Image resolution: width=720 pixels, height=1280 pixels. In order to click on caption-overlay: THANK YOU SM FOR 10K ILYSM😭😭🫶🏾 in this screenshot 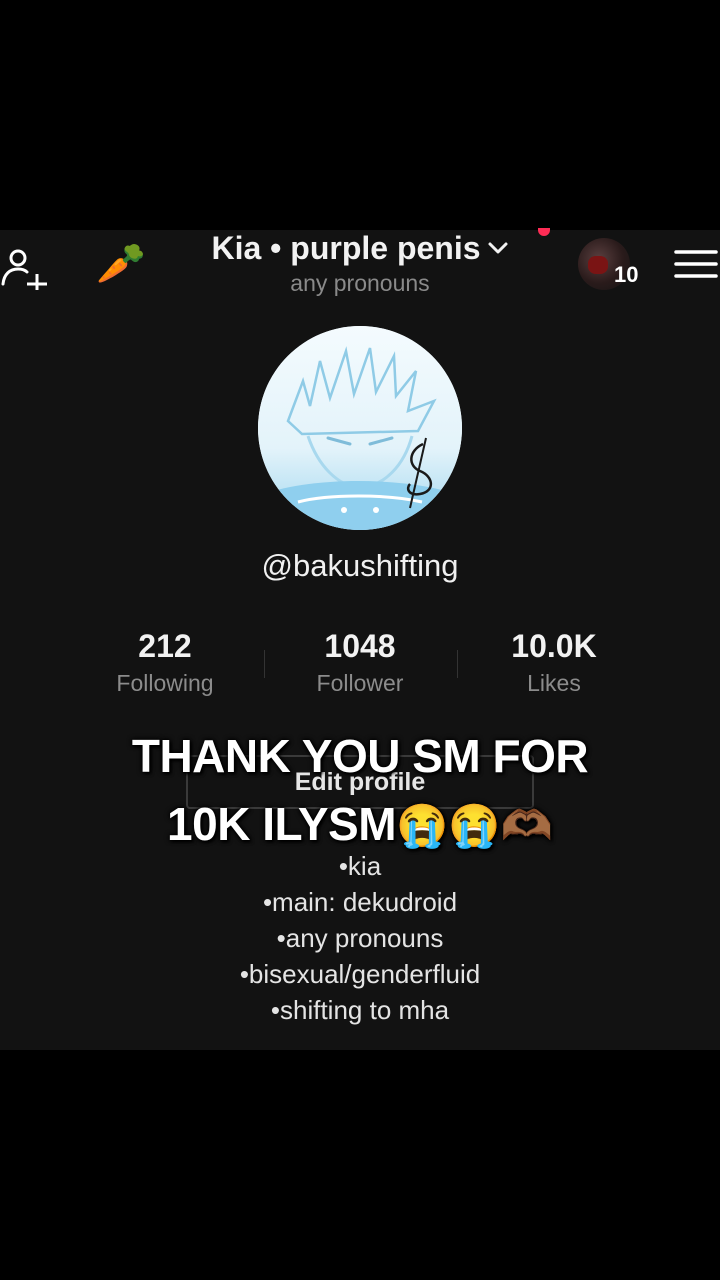, I will do `click(360, 791)`.